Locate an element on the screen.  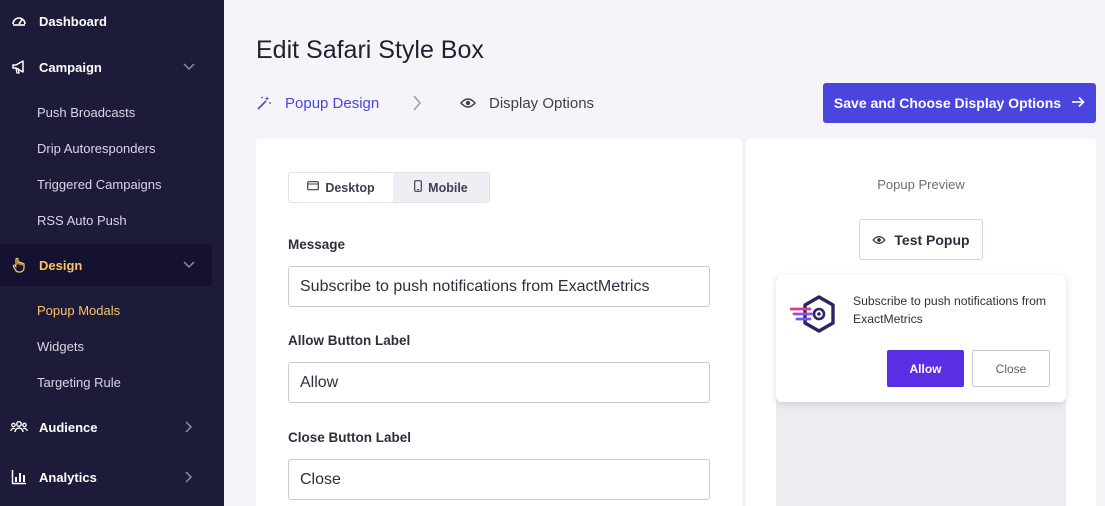
sidebar-subitem-rss-auto-push: RSS Auto Push is located at coordinates (82, 220).